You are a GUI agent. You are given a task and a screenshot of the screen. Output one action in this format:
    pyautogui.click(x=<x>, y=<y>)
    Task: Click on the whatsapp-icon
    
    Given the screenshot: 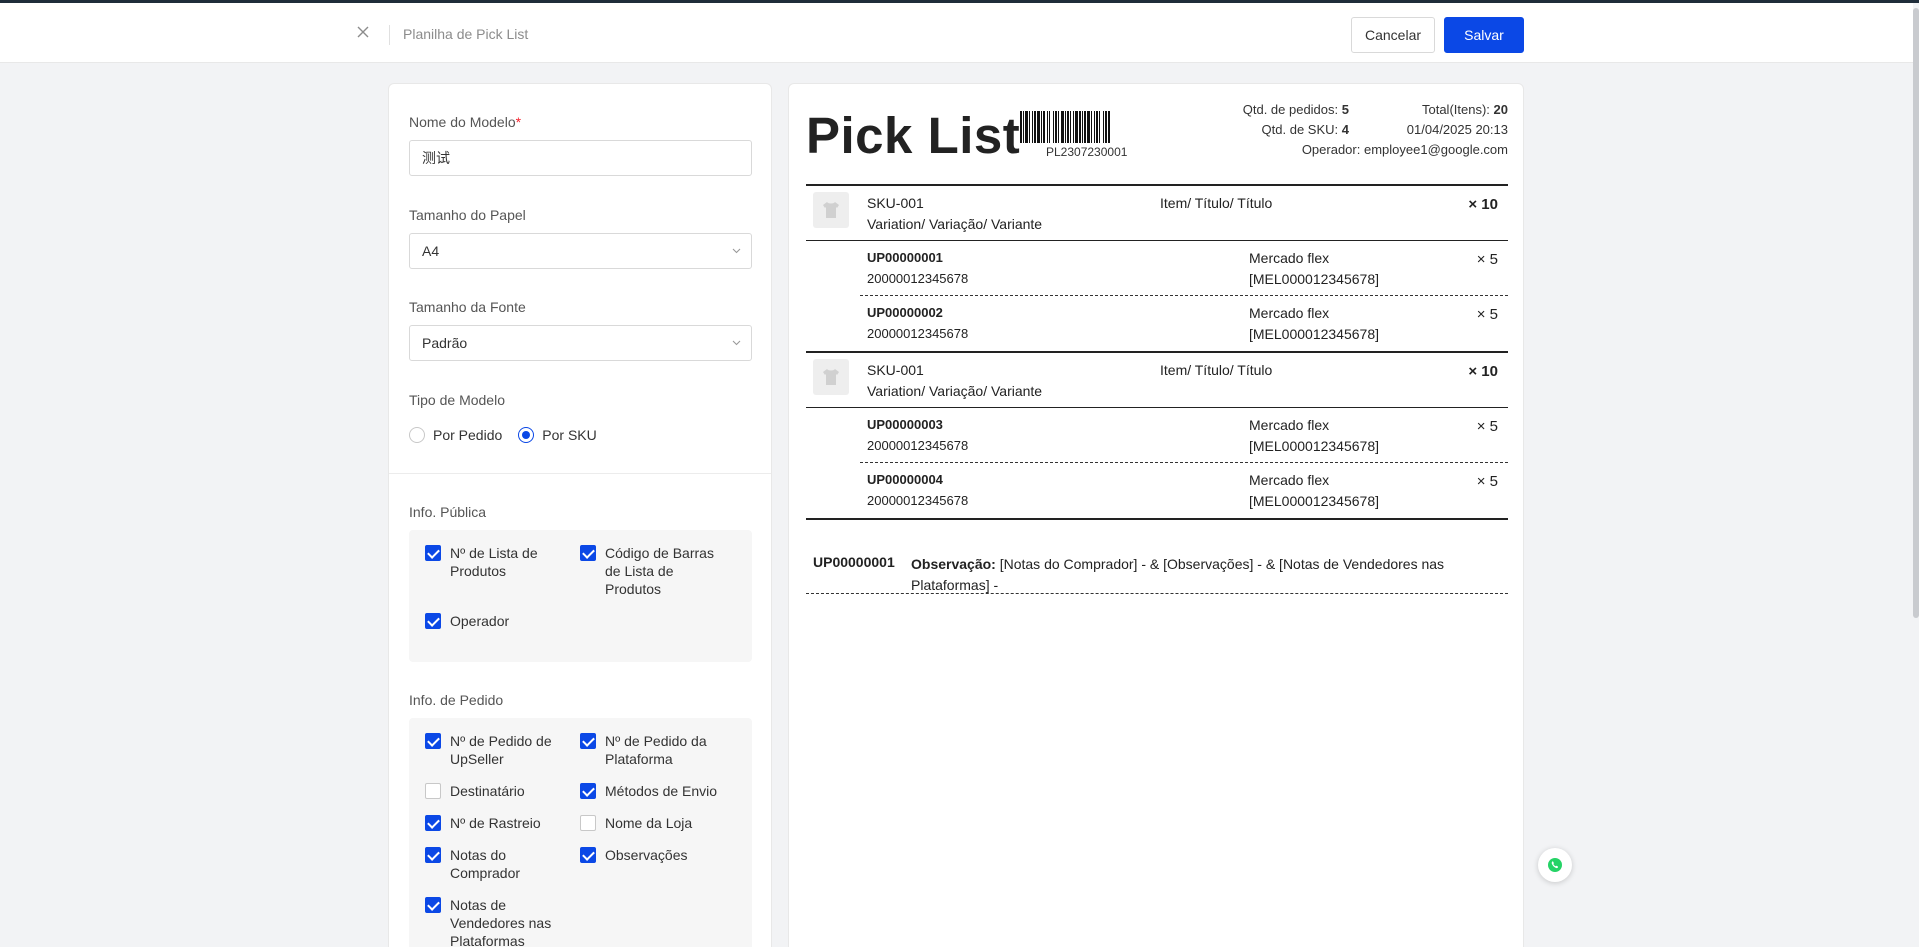 What is the action you would take?
    pyautogui.click(x=1555, y=865)
    